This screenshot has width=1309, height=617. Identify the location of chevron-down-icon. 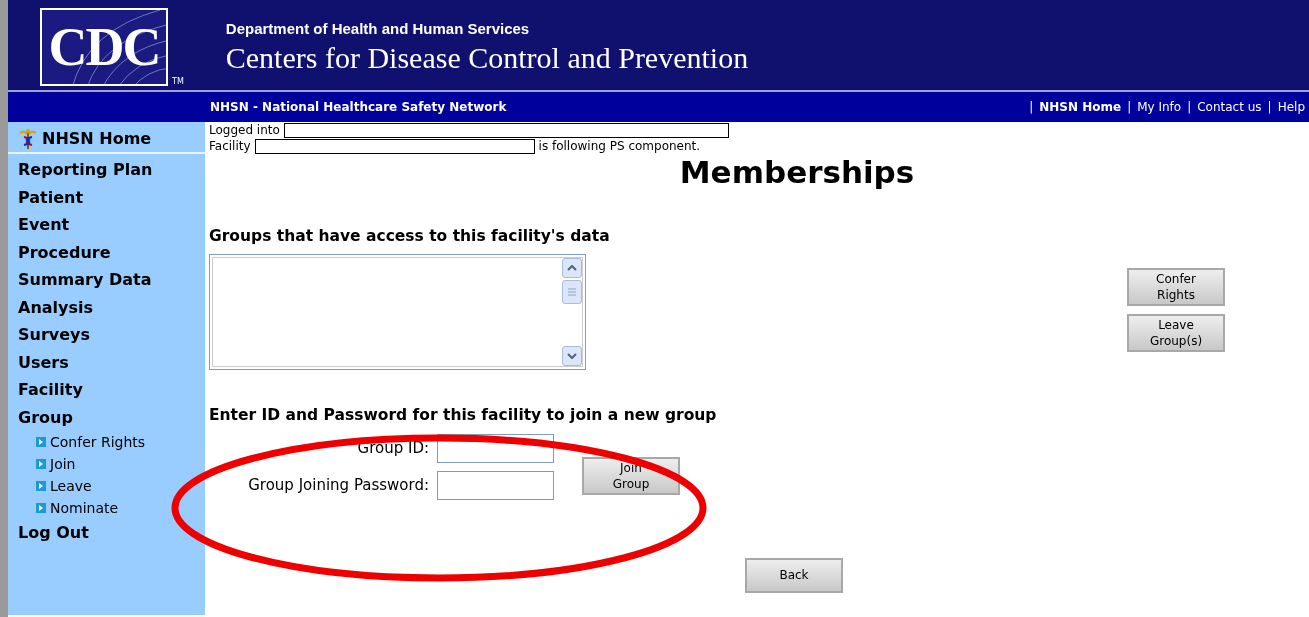
(572, 356).